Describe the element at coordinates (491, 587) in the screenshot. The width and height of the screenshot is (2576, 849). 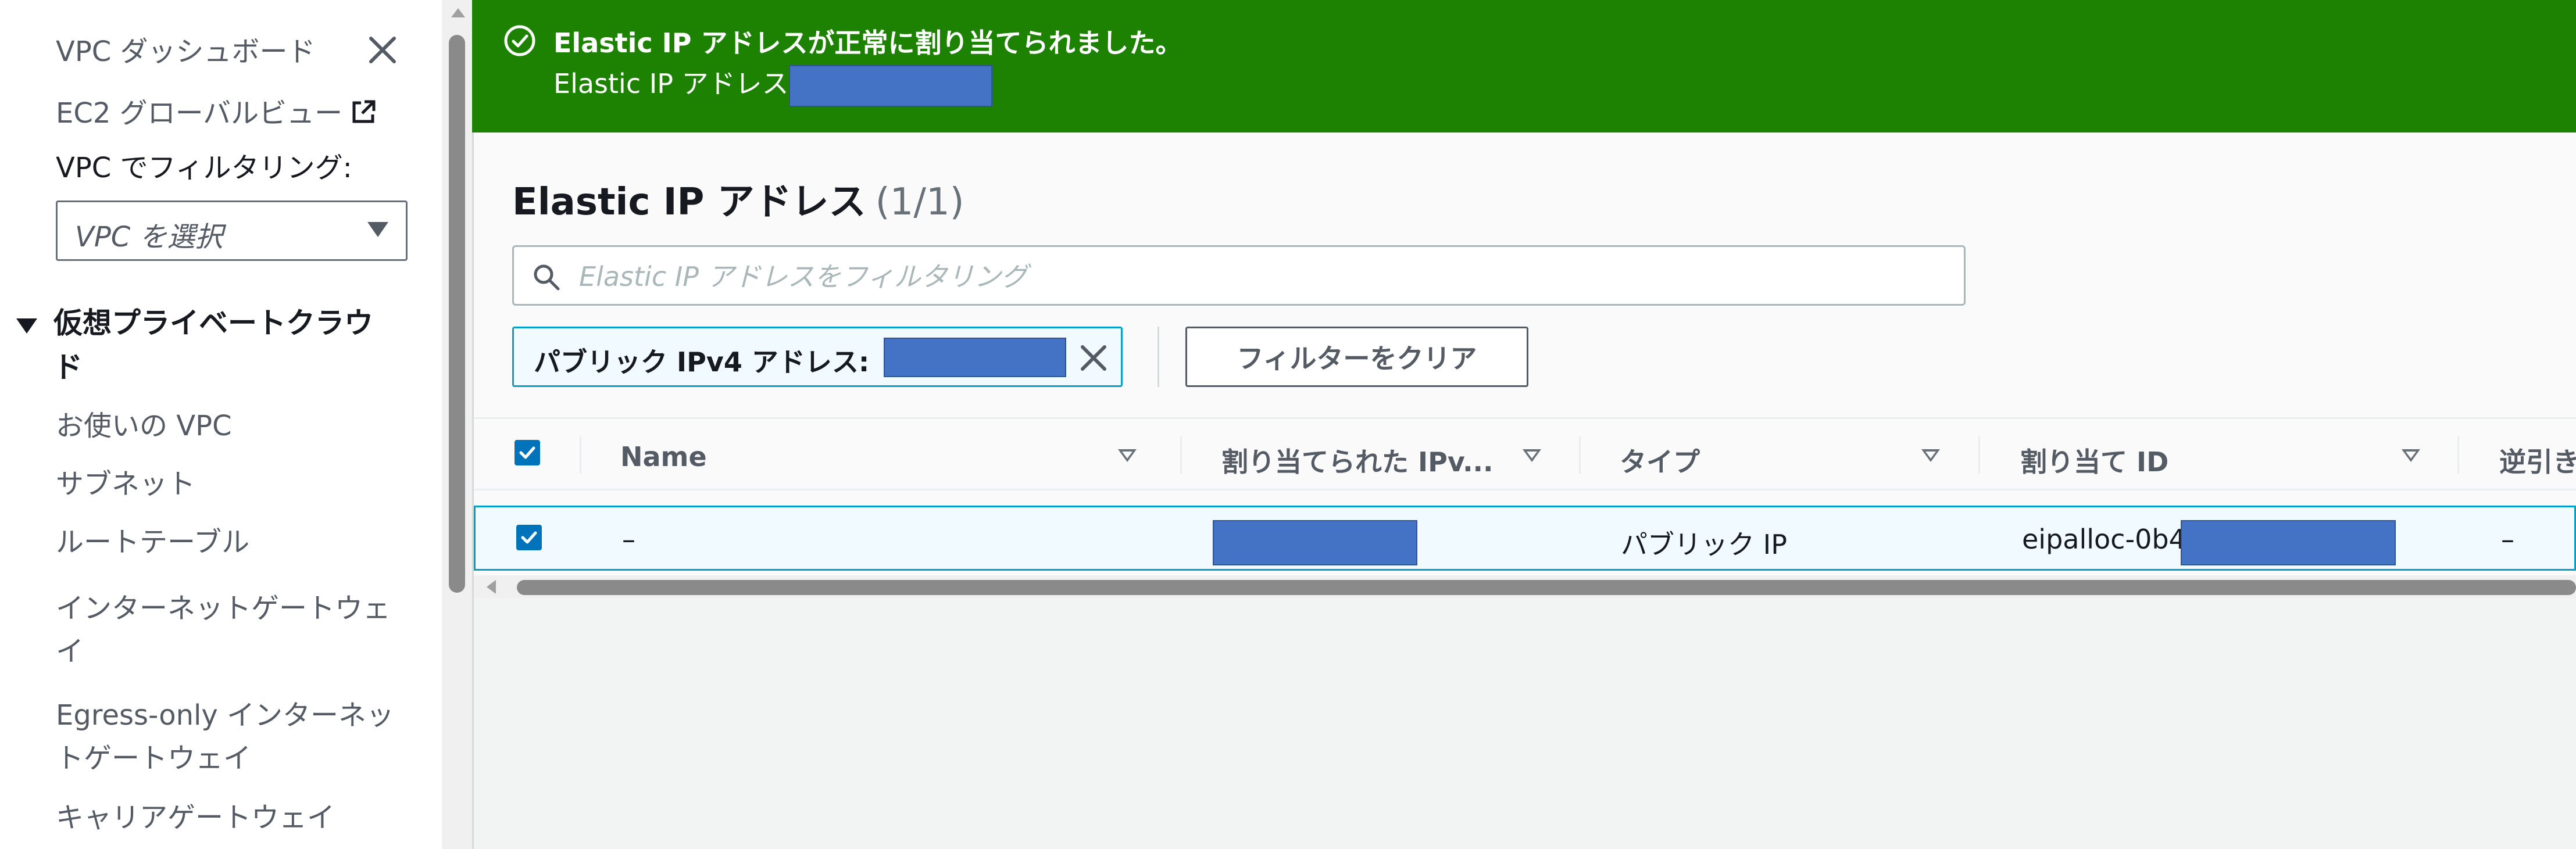
I see `scroll-left-arrow-icon` at that location.